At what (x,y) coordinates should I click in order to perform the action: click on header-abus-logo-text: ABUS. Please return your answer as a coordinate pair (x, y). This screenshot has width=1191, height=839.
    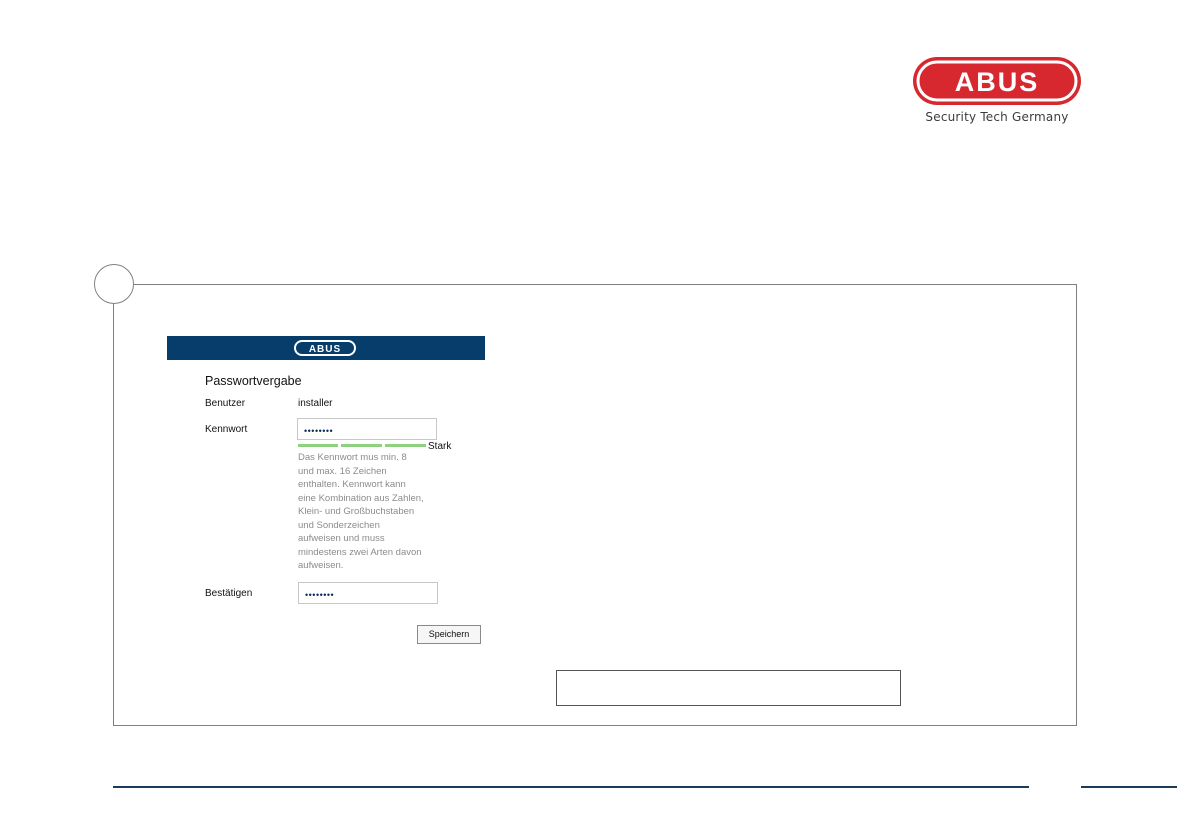
    Looking at the image, I should click on (325, 349).